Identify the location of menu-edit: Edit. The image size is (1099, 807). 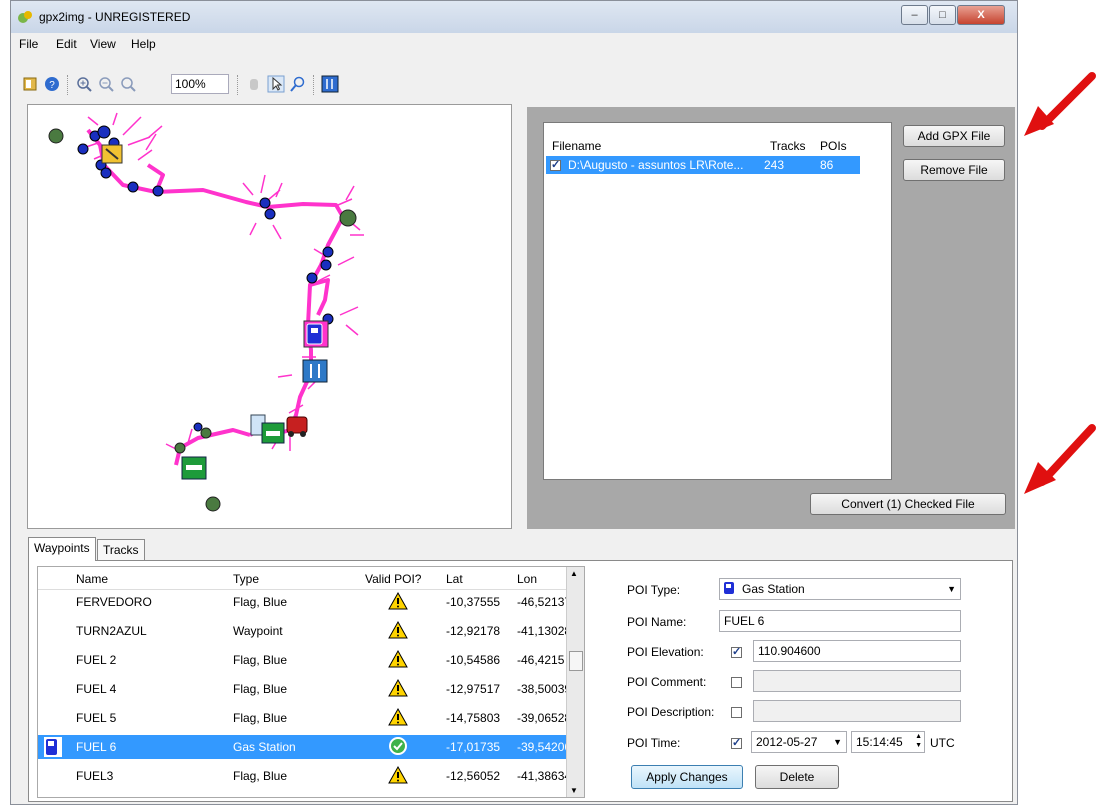
(66, 44).